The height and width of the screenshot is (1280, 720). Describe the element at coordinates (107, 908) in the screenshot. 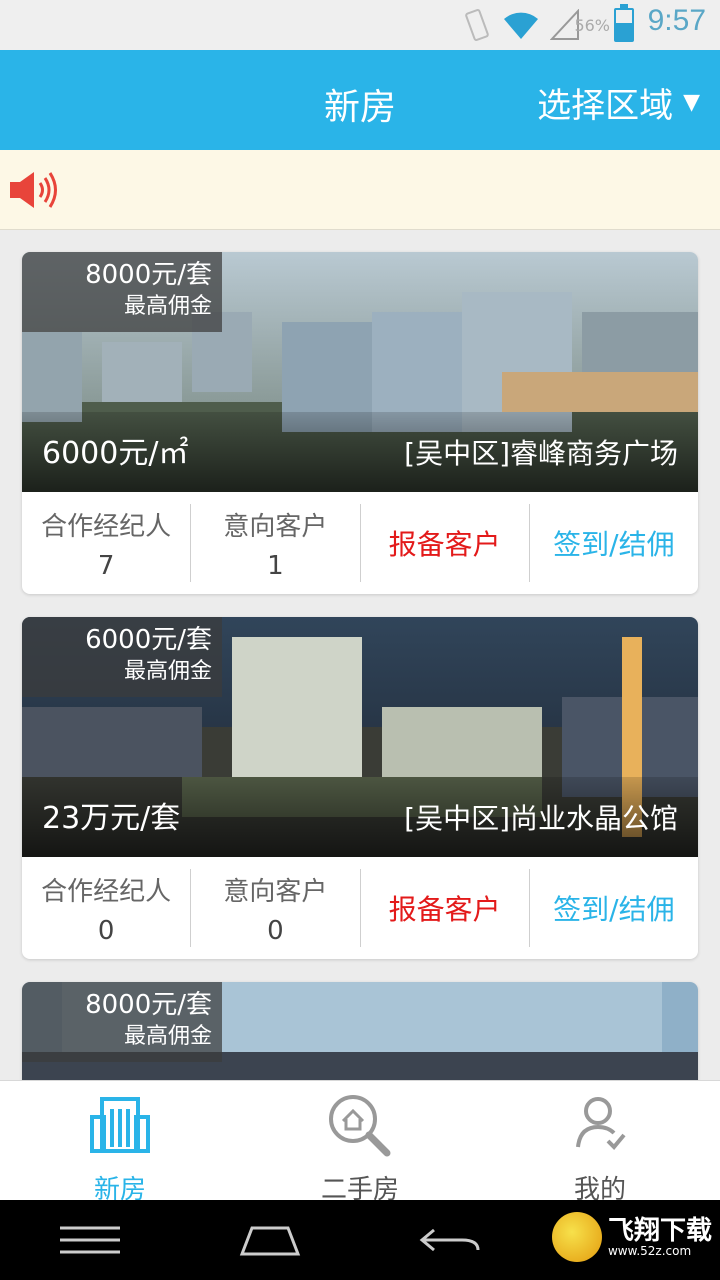

I see `partner-agents: 合作经纪人 0` at that location.